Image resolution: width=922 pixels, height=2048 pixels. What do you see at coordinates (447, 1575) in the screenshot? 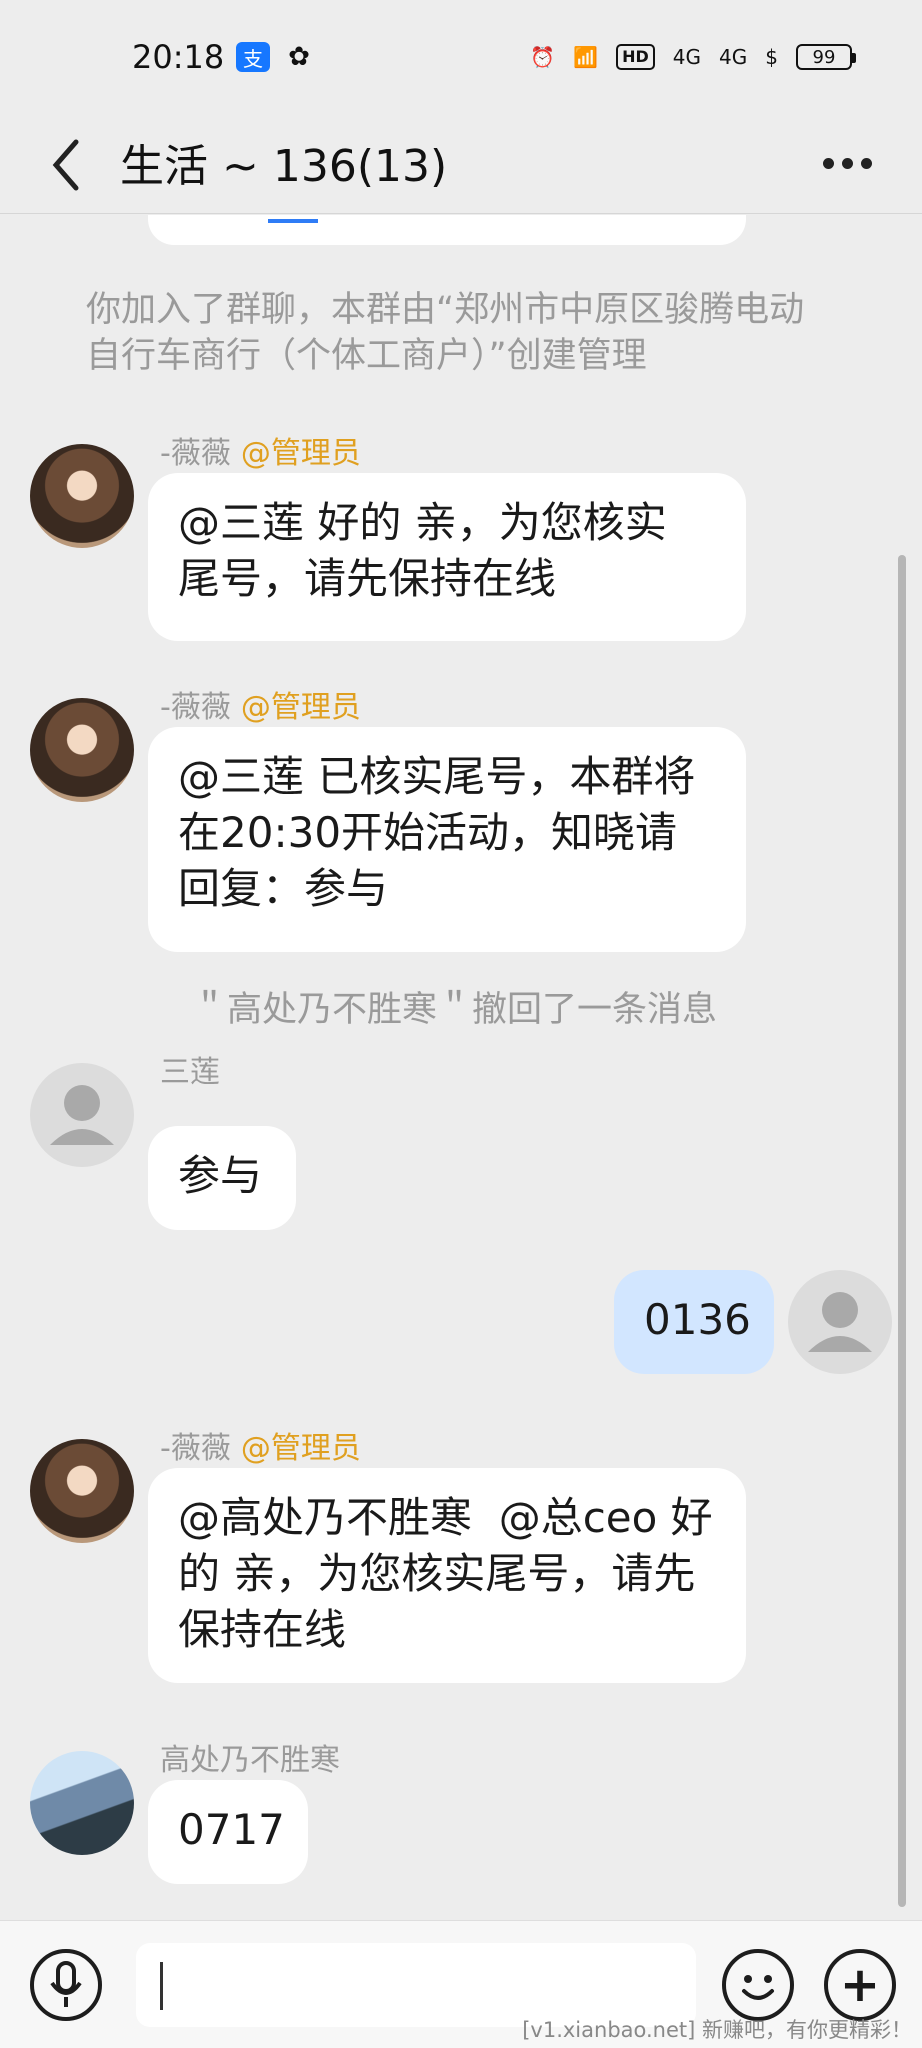
I see `message-bubble: @高处乃不胜寒 @总ceo 好 的 亲，为您核实尾号，请先 保持在线` at bounding box center [447, 1575].